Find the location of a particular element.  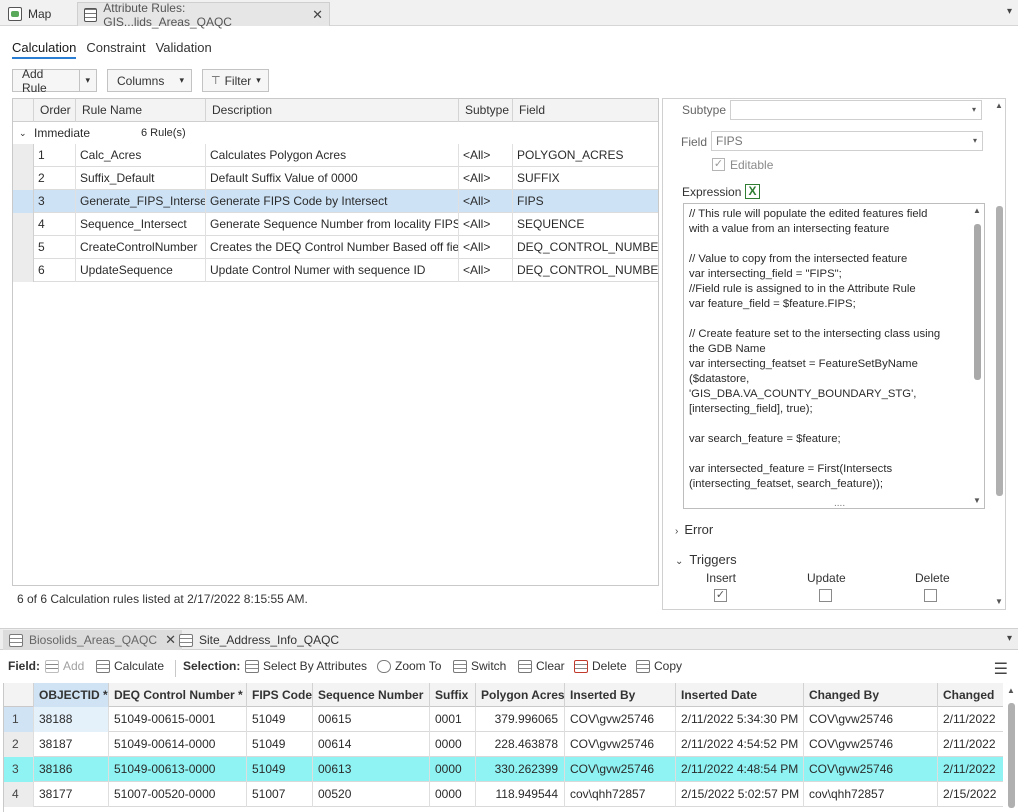

editable-checkbox: ✓ is located at coordinates (718, 164).